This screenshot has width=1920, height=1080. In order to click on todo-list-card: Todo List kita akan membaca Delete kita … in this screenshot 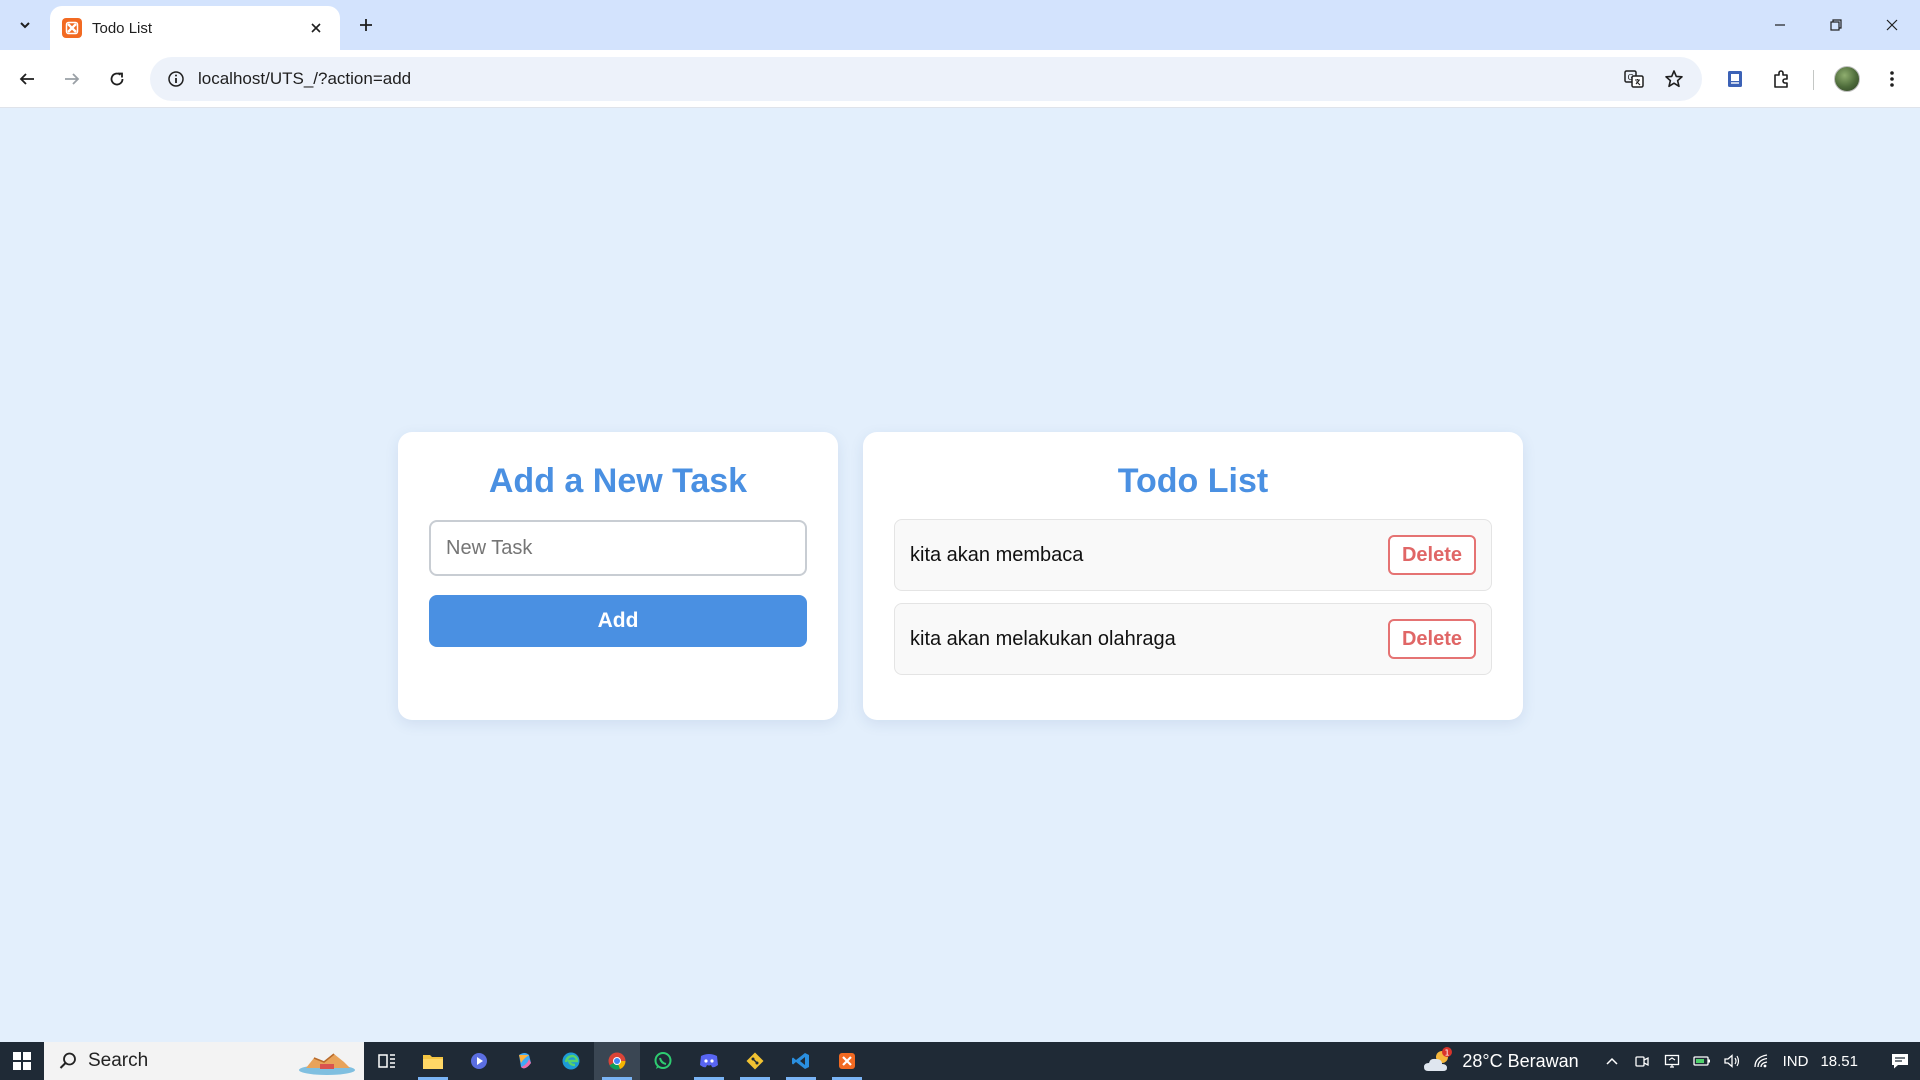, I will do `click(1193, 576)`.